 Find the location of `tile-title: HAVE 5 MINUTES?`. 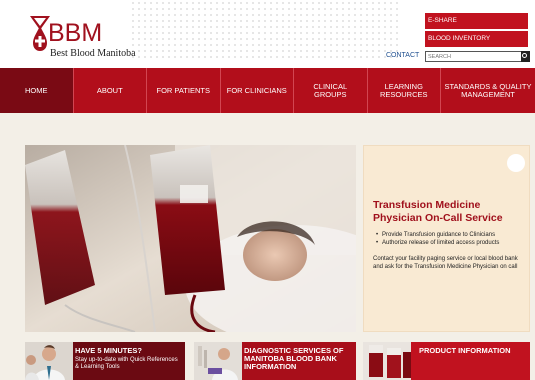

tile-title: HAVE 5 MINUTES? is located at coordinates (108, 350).